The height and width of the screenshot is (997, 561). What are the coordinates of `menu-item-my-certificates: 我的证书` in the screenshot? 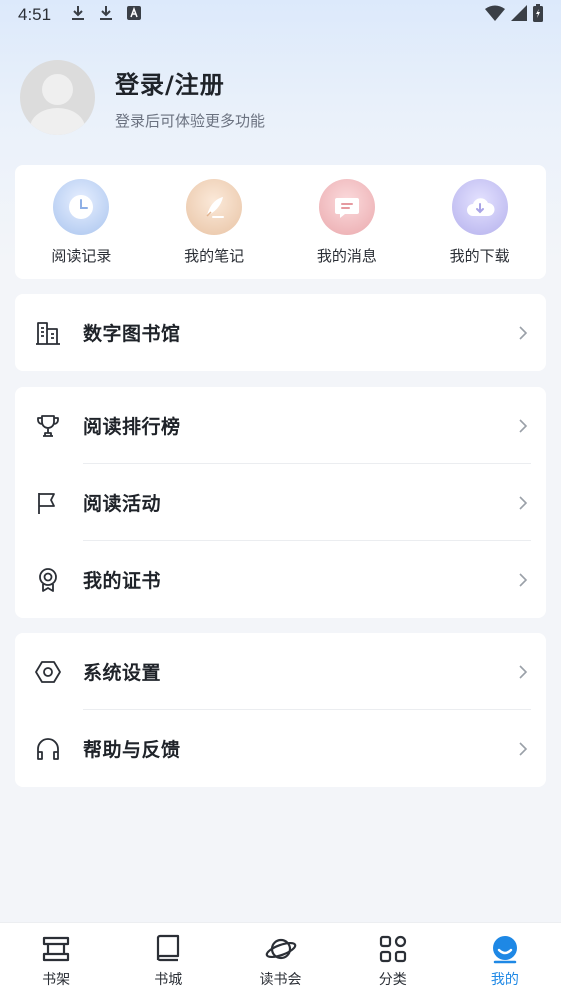 It's located at (280, 579).